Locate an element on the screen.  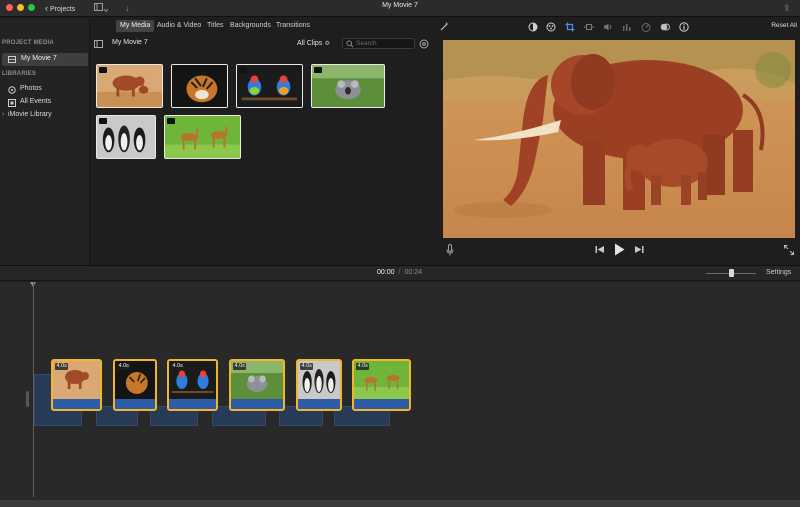
sidebar-item-label: My Movie 7 is located at coordinates (39, 58).